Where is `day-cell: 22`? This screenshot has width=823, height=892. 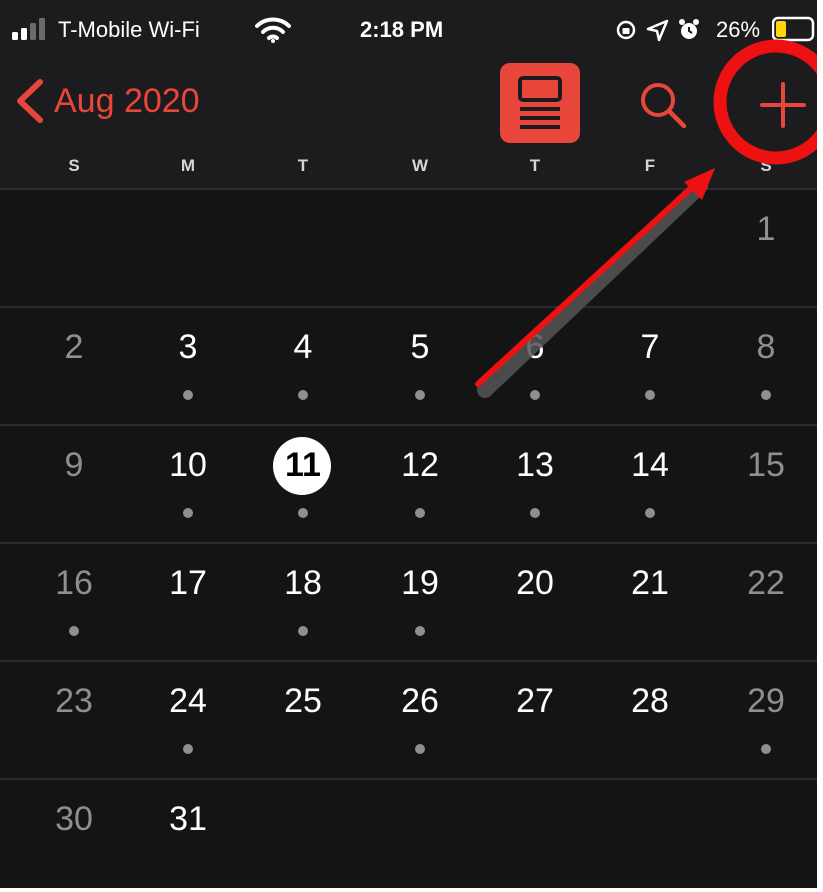 day-cell: 22 is located at coordinates (762, 601).